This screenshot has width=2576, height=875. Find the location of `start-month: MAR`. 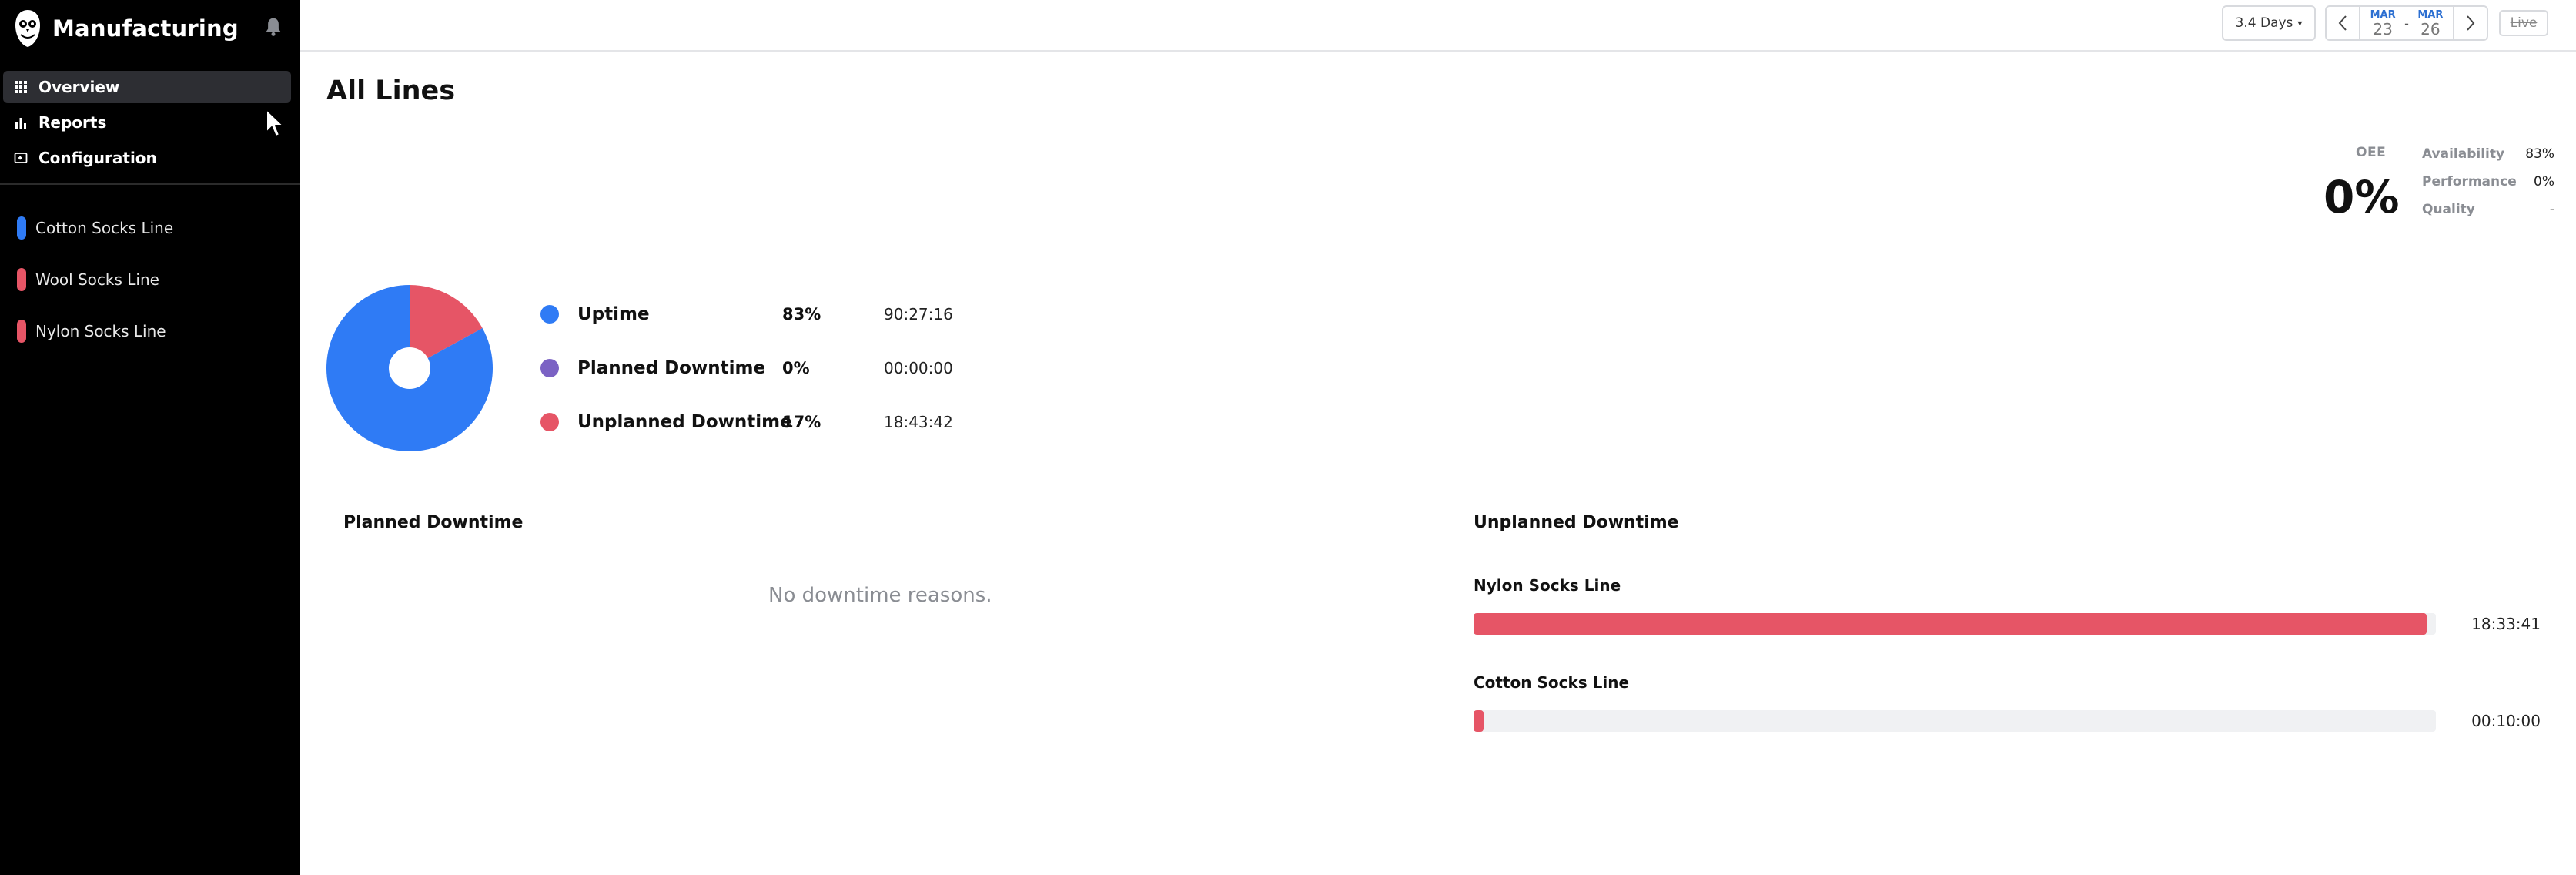

start-month: MAR is located at coordinates (2383, 14).